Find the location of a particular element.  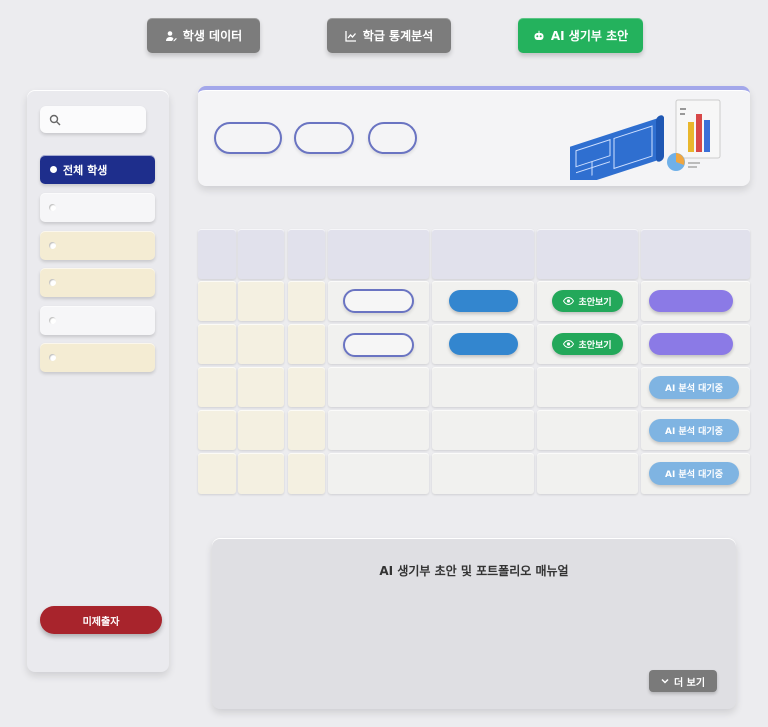

user-edit-icon is located at coordinates (171, 35).